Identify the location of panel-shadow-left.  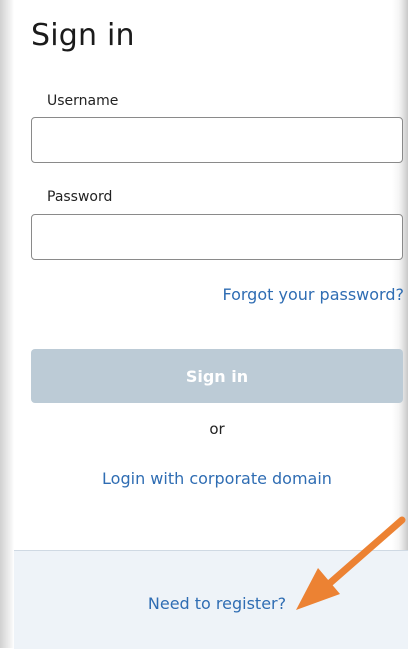
(7, 324).